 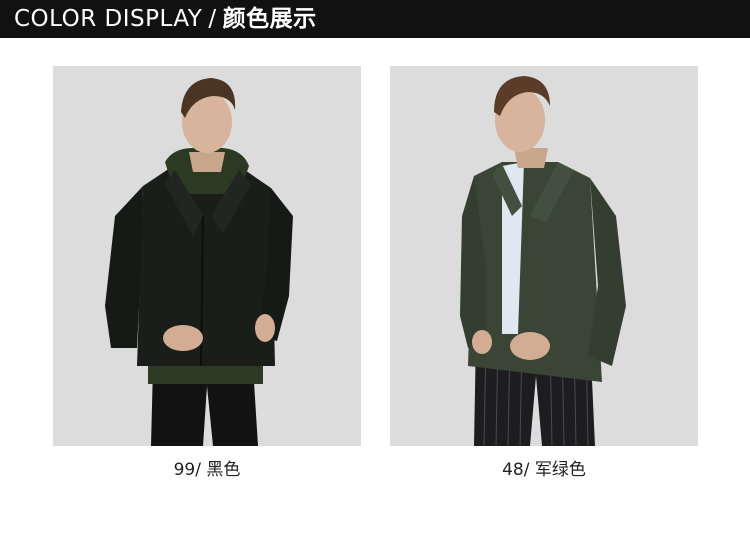 I want to click on page-header: COLOR DISPLAY / 颜色展示, so click(x=375, y=19).